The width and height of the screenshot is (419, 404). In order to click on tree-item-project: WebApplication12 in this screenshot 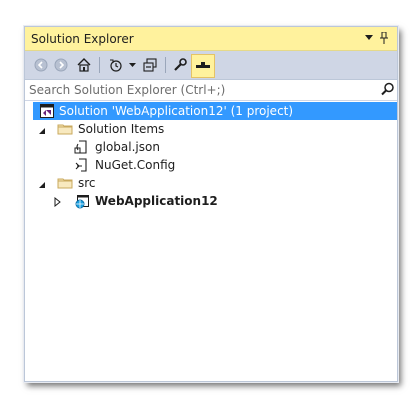, I will do `click(211, 201)`.